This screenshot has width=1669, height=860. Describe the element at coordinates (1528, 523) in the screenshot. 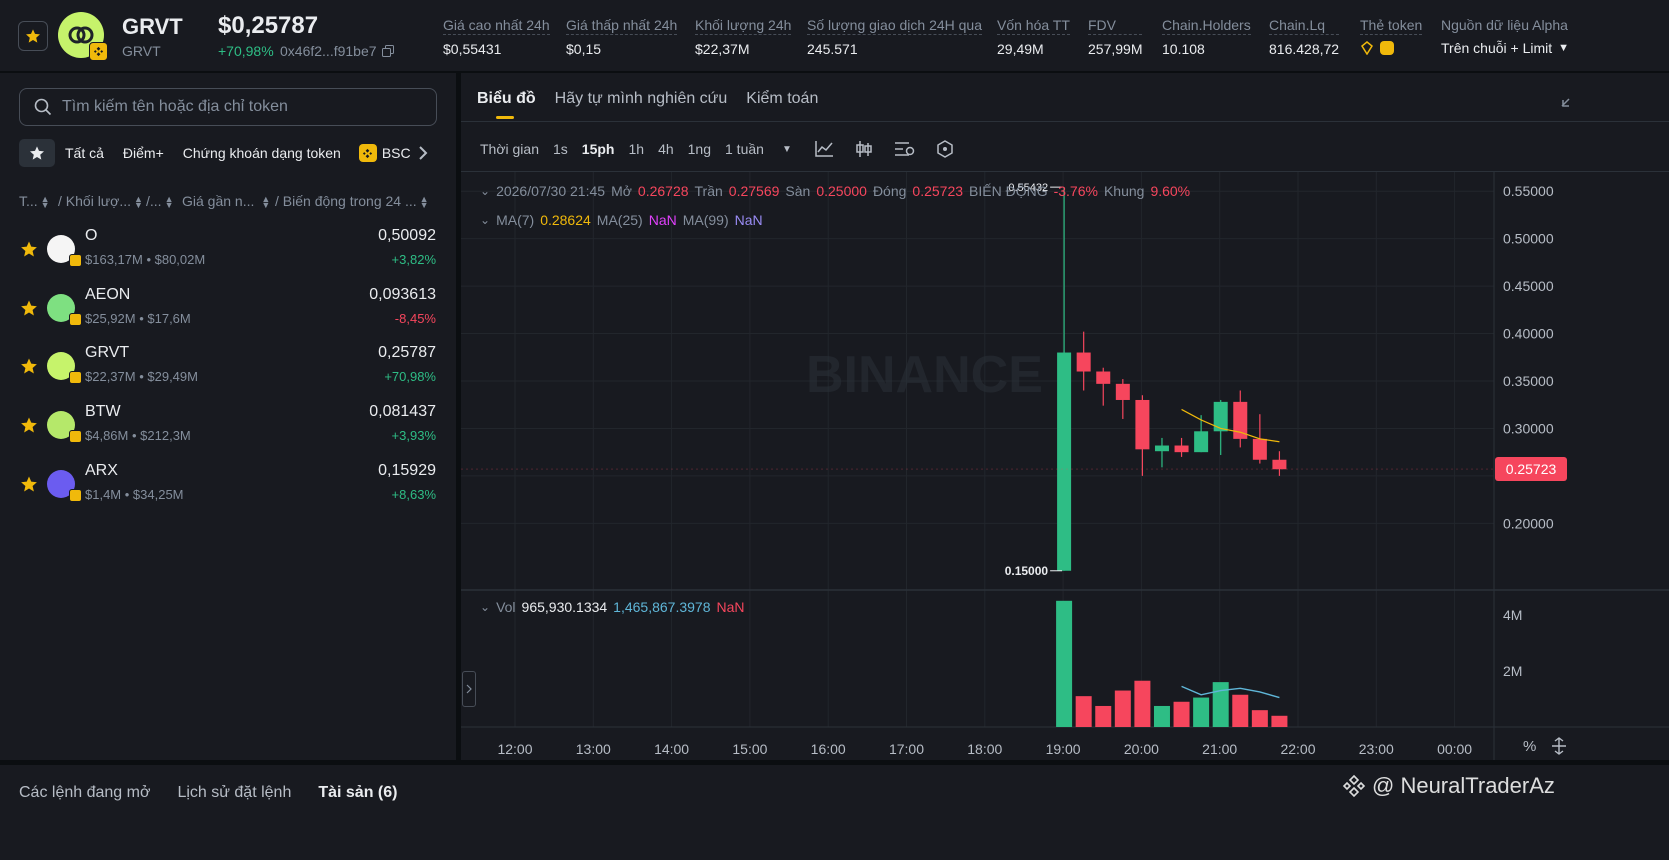

I see `price-tick-label: 0.20000` at that location.